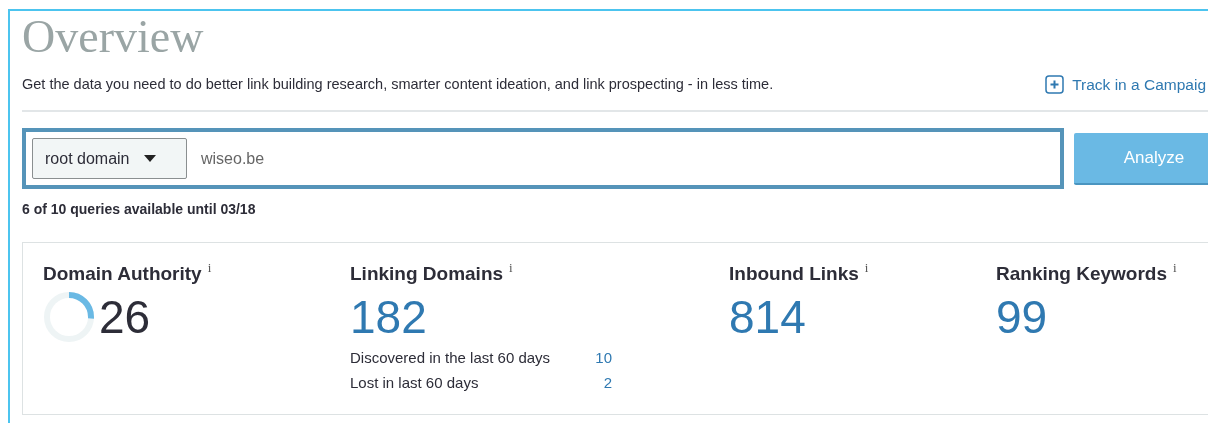 Image resolution: width=1208 pixels, height=423 pixels. Describe the element at coordinates (543, 159) in the screenshot. I see `search-field: root domain wiseo.be` at that location.